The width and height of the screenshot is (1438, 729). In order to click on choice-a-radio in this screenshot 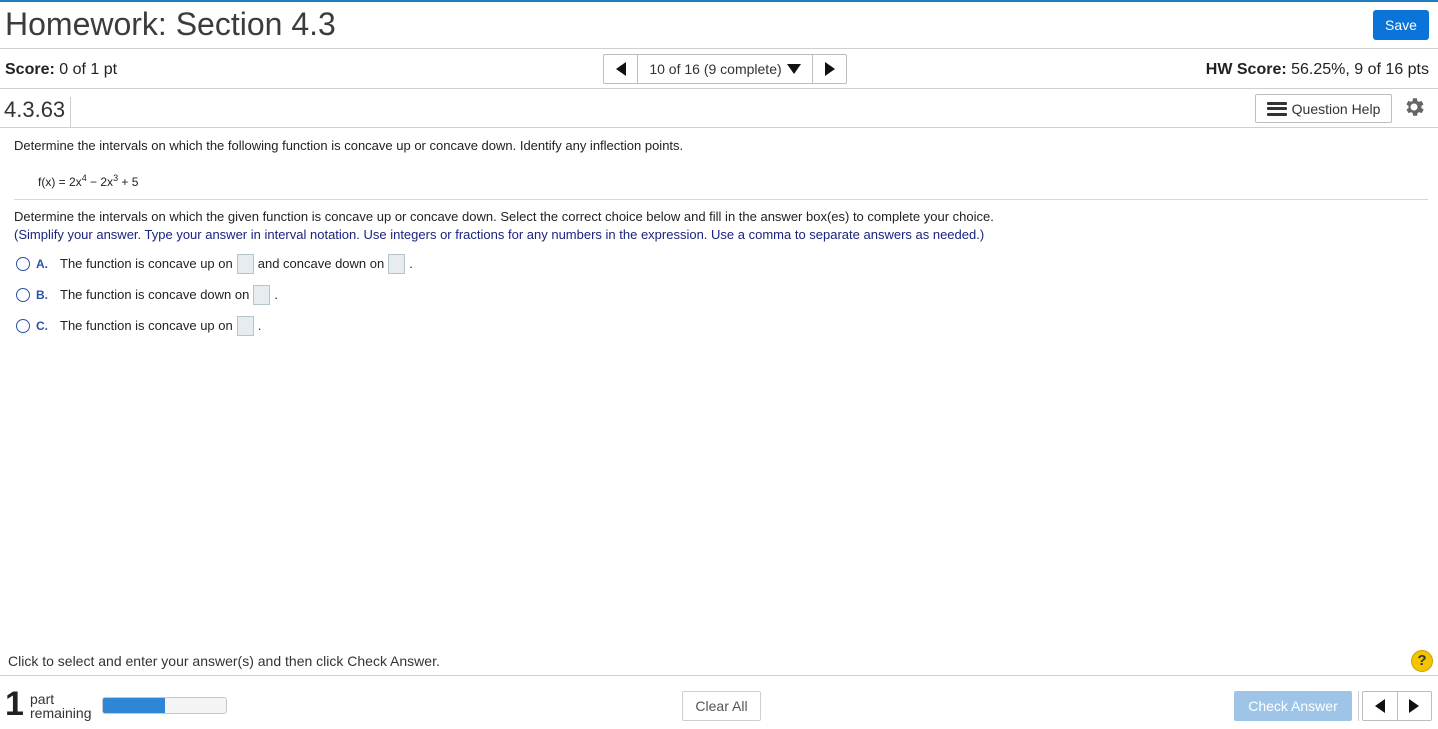, I will do `click(23, 263)`.